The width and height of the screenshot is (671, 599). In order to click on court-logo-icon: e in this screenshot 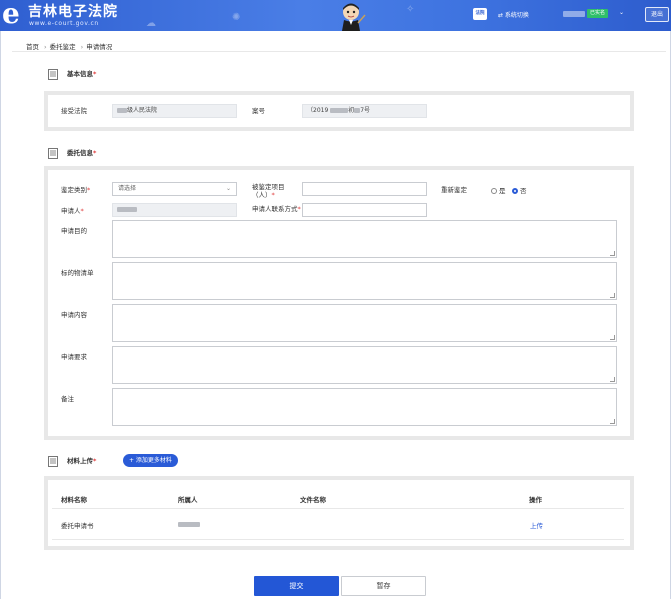, I will do `click(13, 14)`.